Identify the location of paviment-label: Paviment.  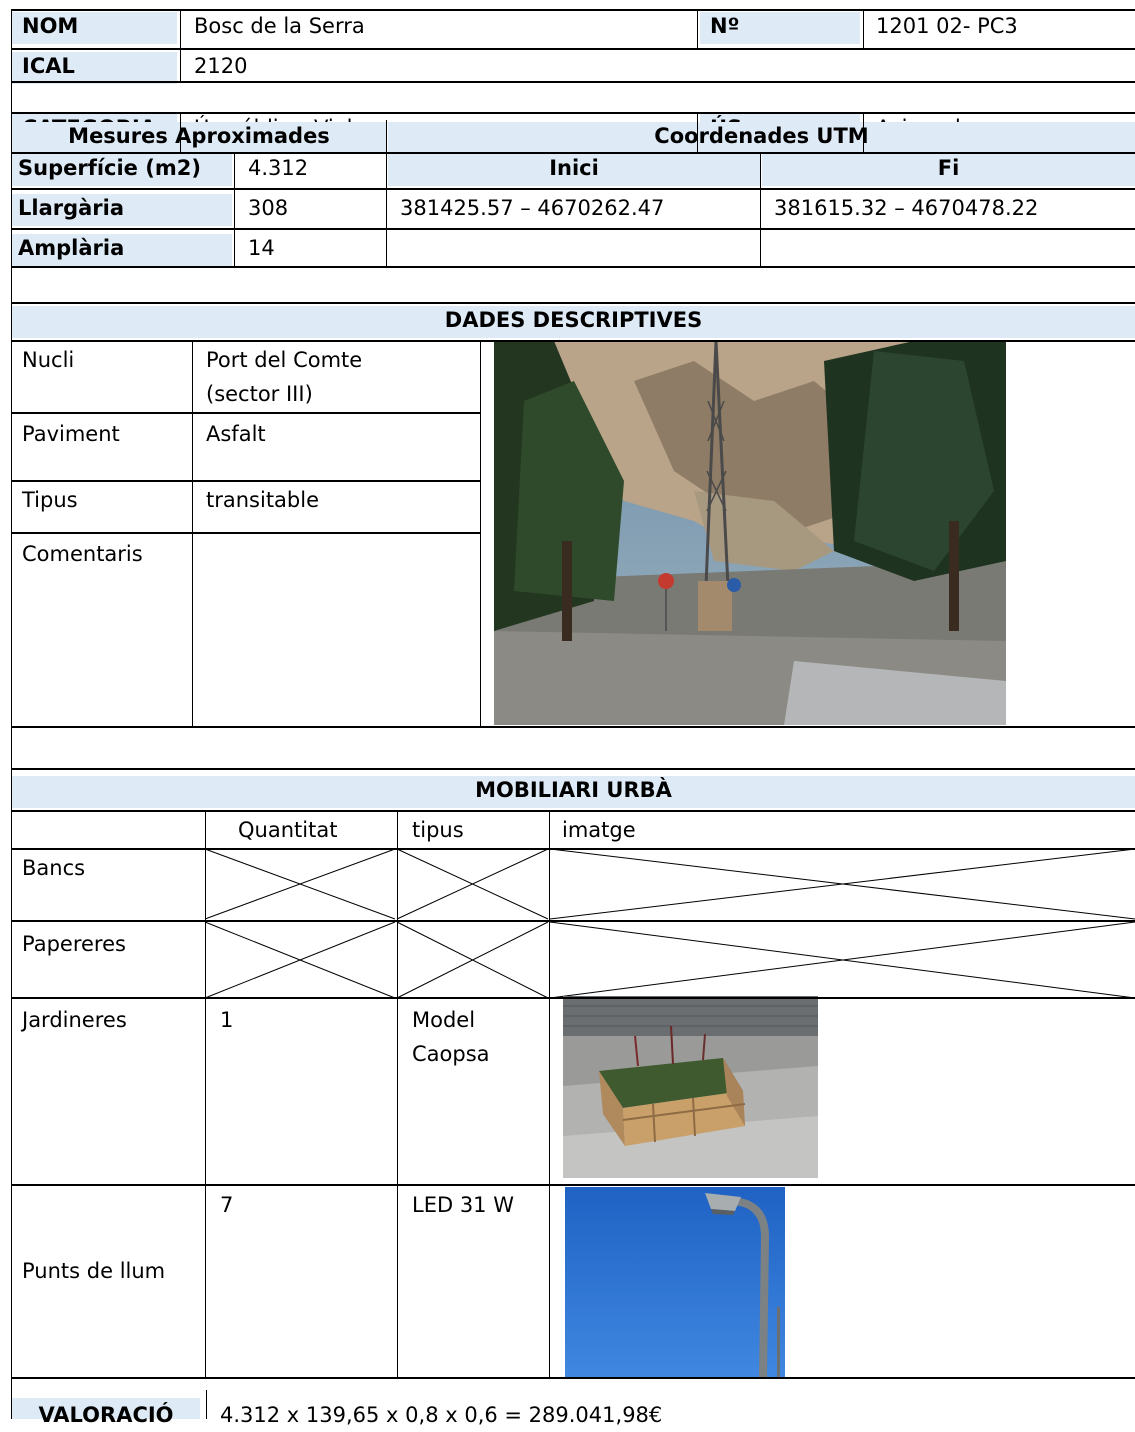
(71, 434).